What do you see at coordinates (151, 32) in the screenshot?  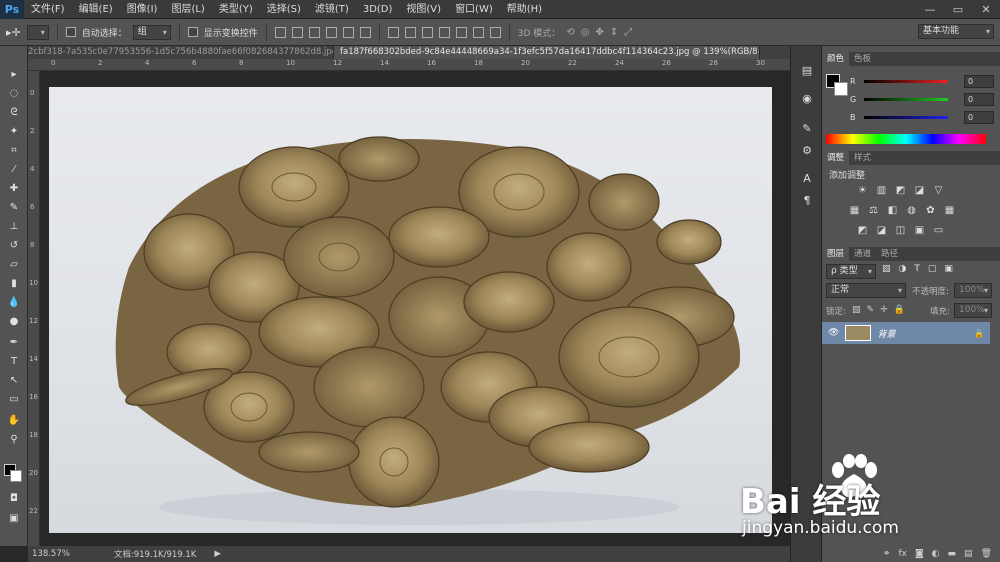 I see `auto-select-dropdown: 组` at bounding box center [151, 32].